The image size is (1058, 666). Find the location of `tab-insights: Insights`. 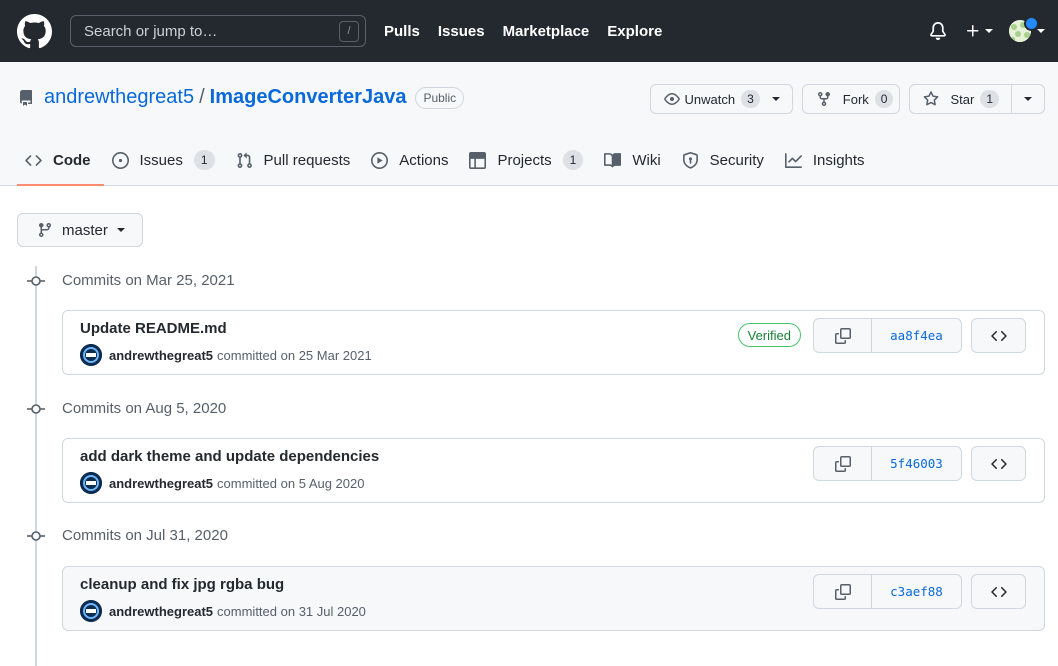

tab-insights: Insights is located at coordinates (827, 161).